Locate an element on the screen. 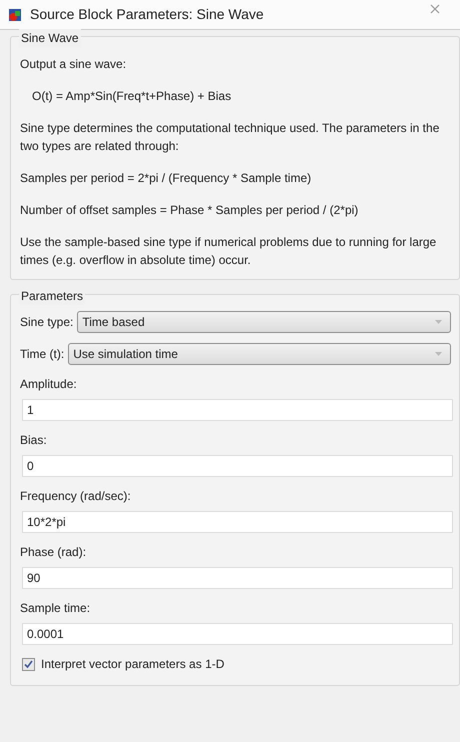 The height and width of the screenshot is (742, 460). field-label: Amplitude: is located at coordinates (49, 384).